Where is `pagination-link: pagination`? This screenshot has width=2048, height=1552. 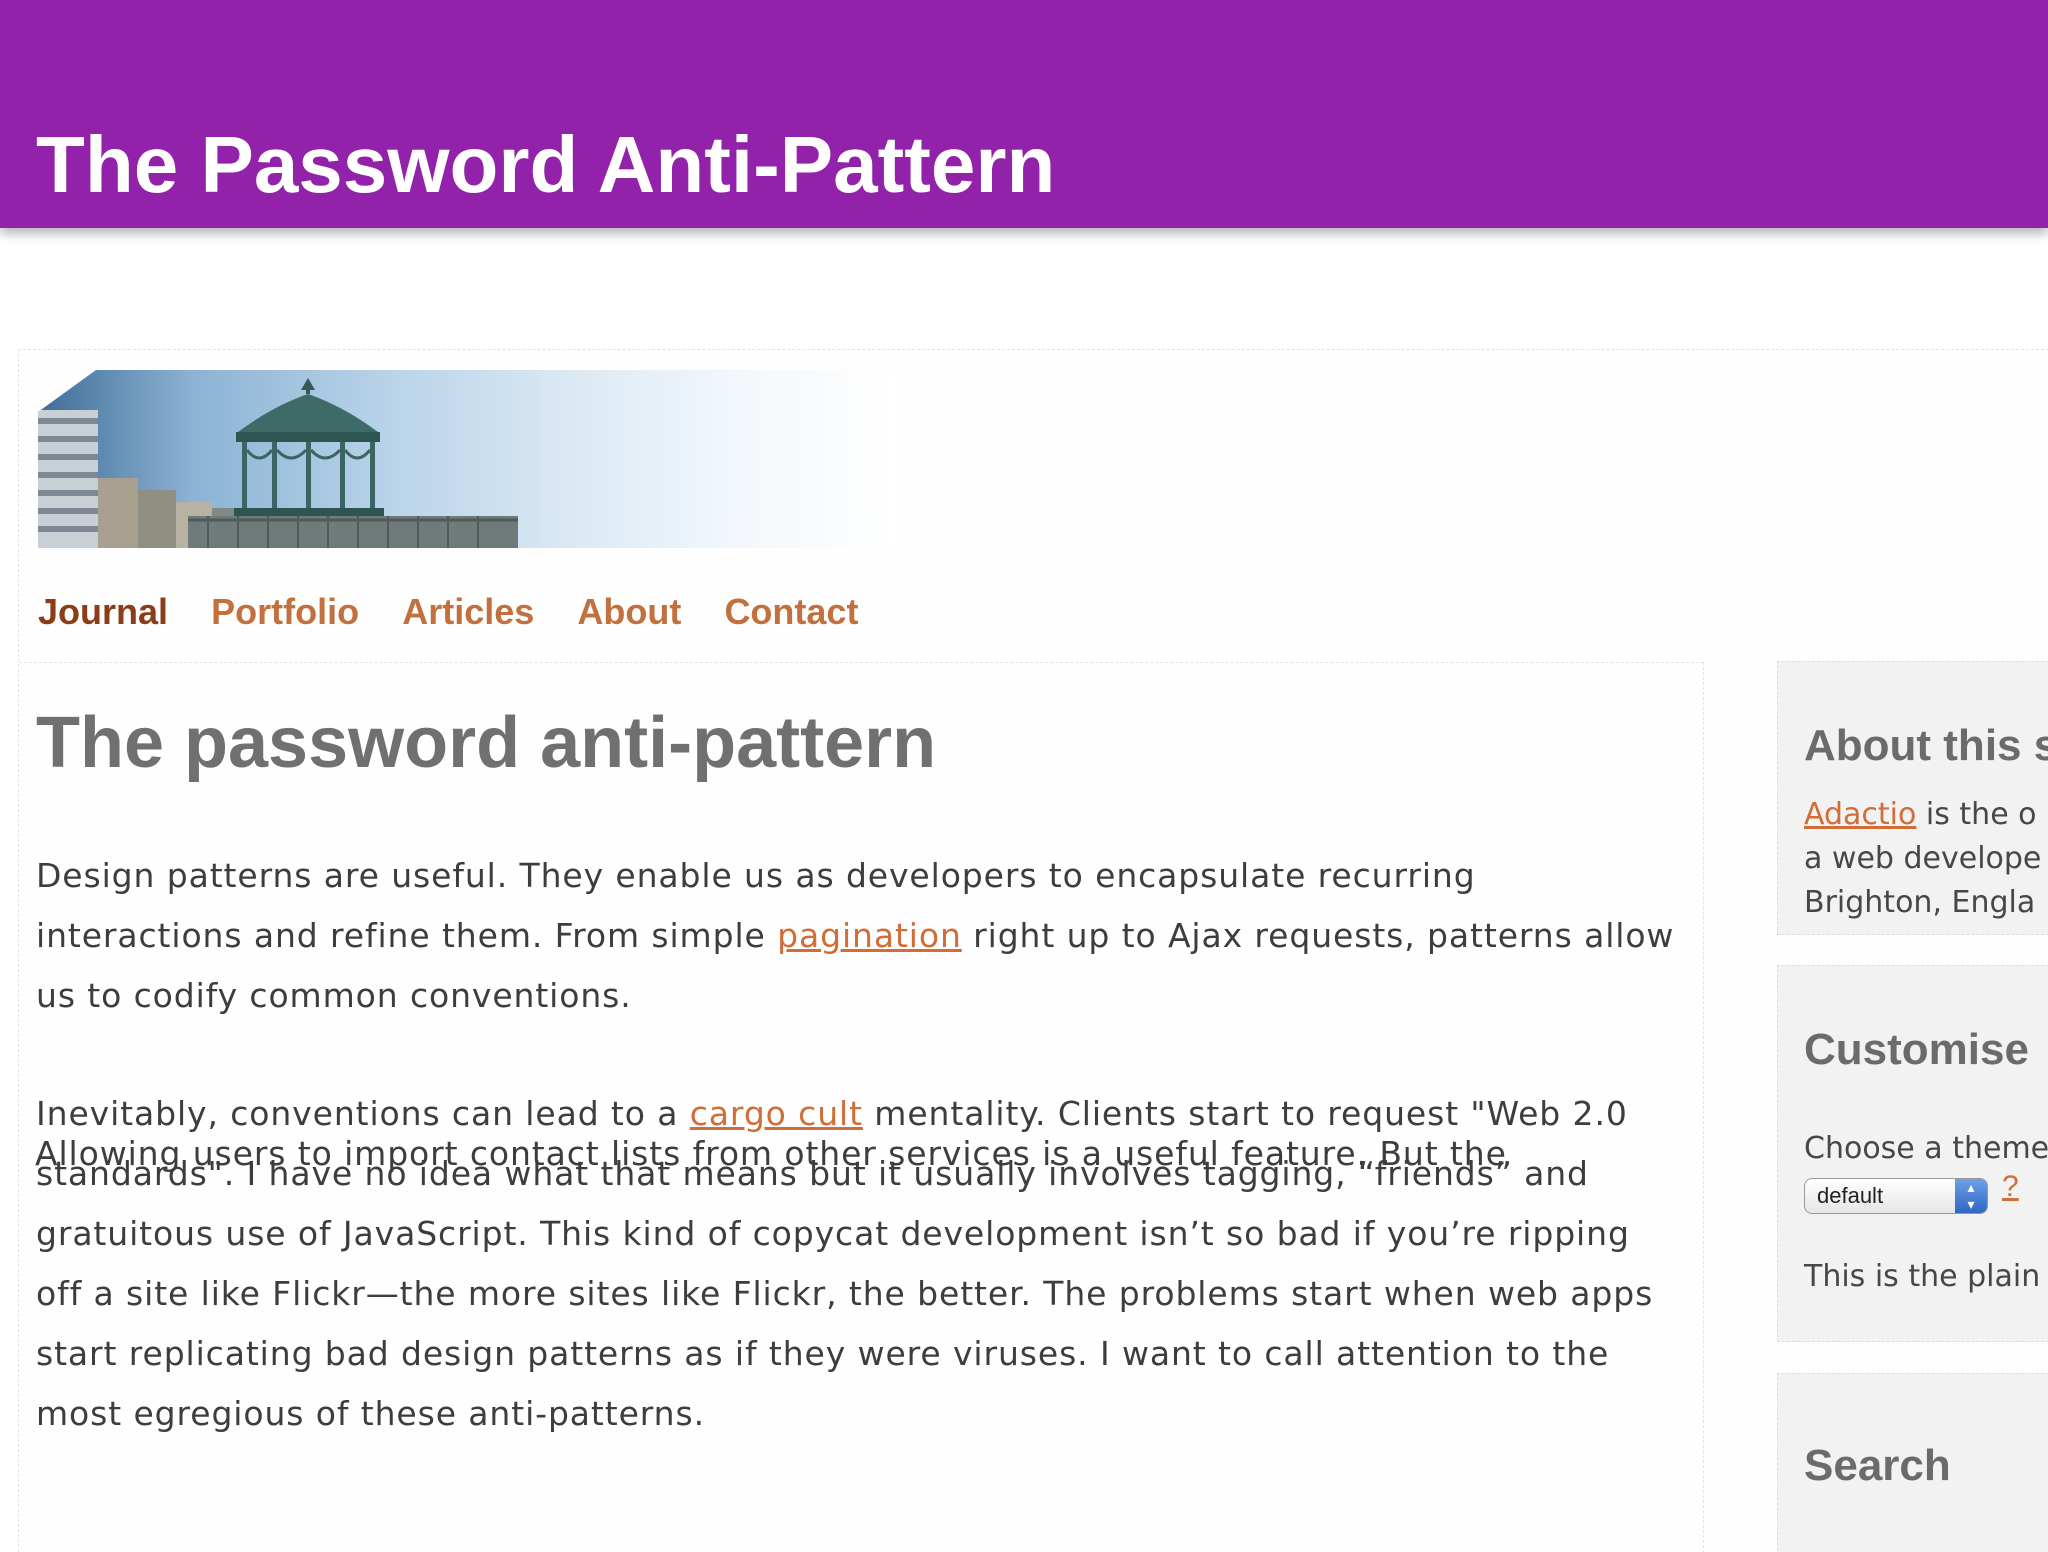 pagination-link: pagination is located at coordinates (869, 935).